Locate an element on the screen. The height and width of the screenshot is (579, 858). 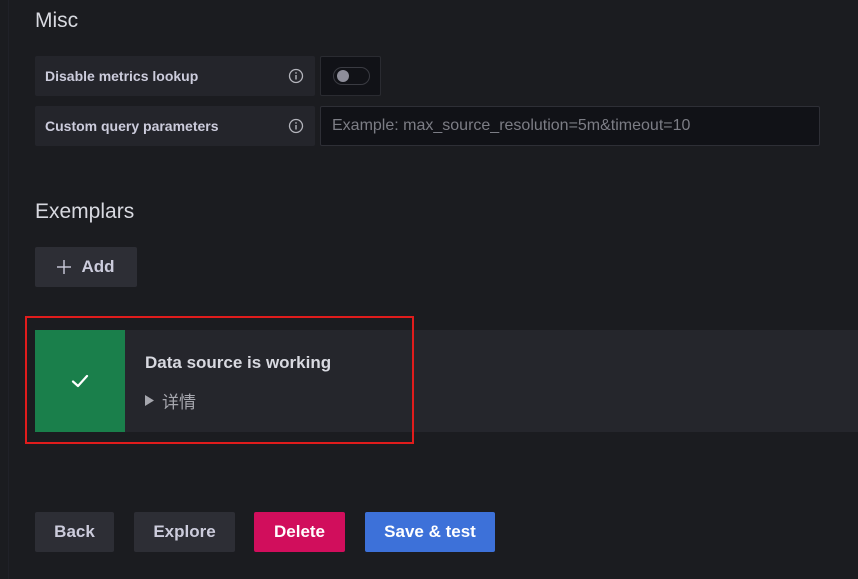
left-divider is located at coordinates (8, 289).